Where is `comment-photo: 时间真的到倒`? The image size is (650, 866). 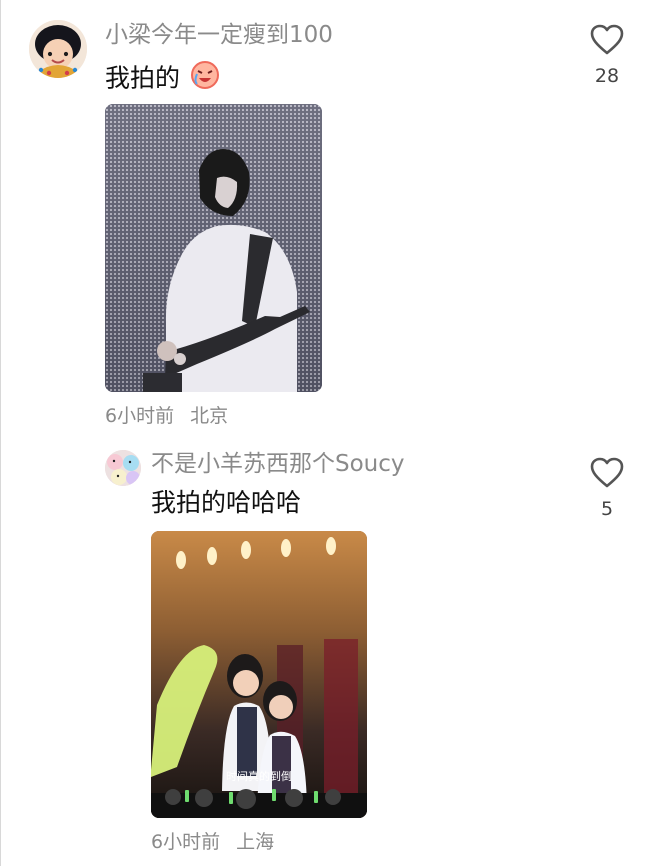 comment-photo: 时间真的到倒 is located at coordinates (259, 674).